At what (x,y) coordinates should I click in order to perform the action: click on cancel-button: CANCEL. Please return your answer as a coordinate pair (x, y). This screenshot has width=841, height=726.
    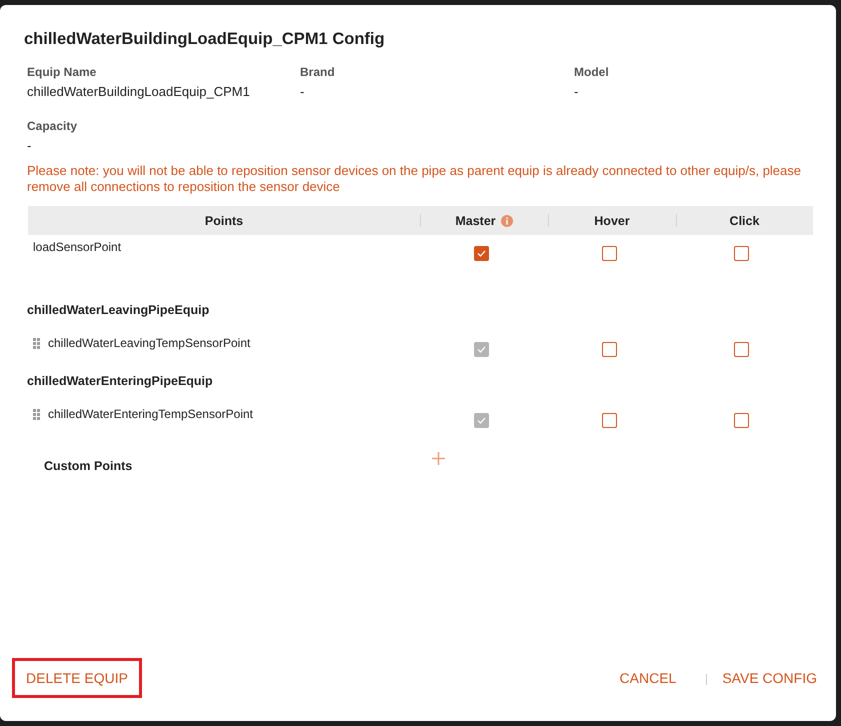
    Looking at the image, I should click on (648, 678).